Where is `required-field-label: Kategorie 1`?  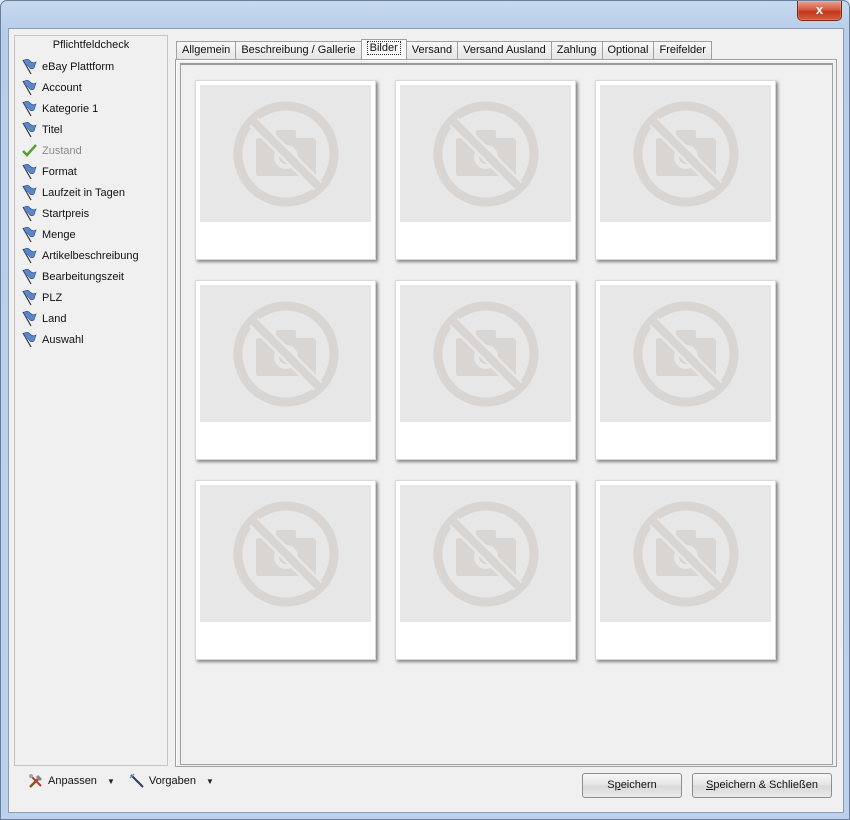 required-field-label: Kategorie 1 is located at coordinates (70, 108).